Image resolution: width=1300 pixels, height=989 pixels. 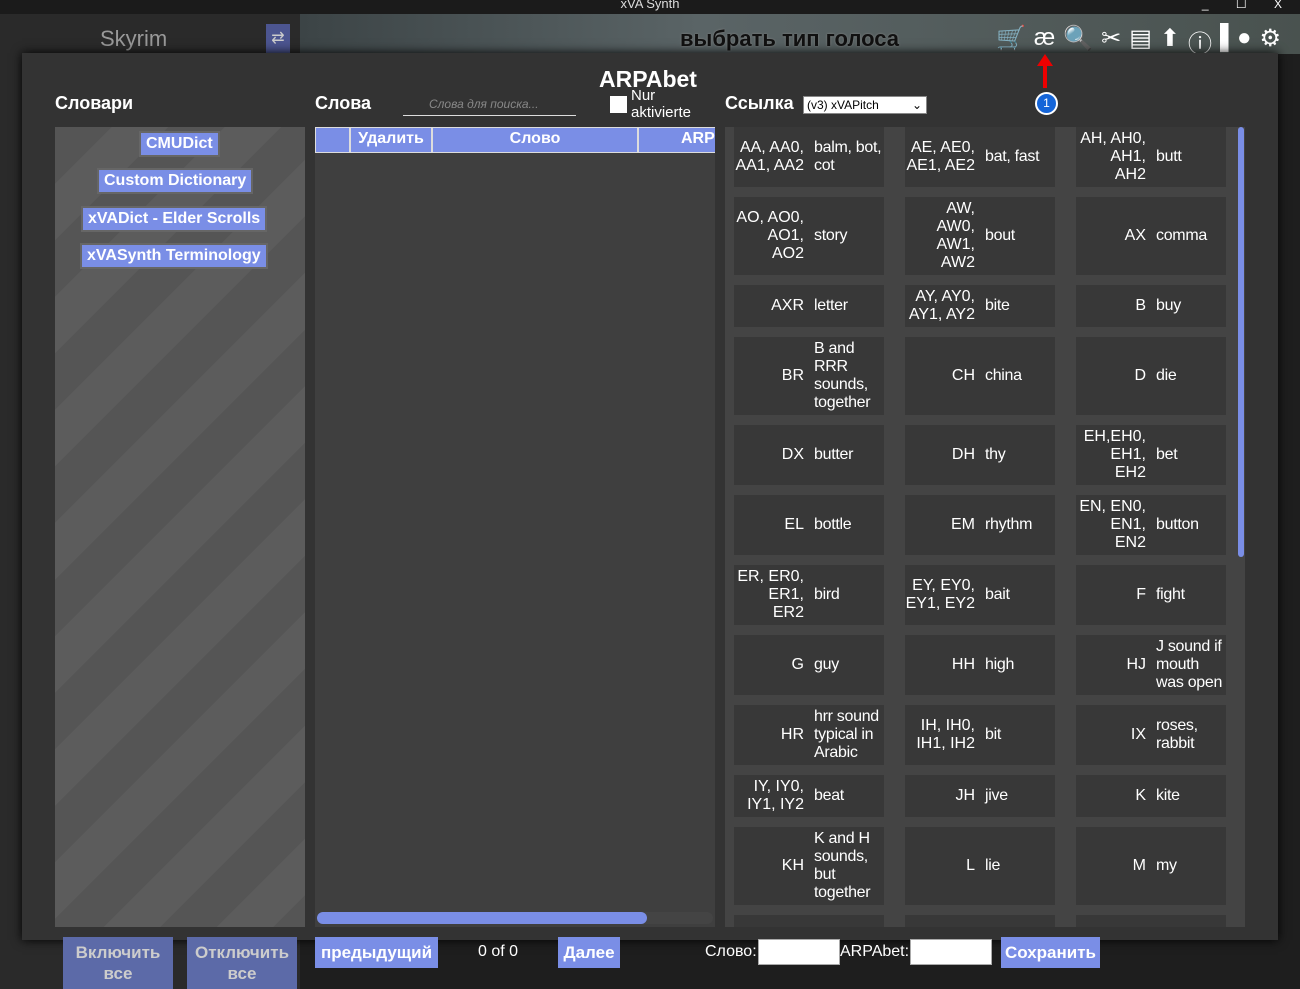 I want to click on phoneme-code: L, so click(x=970, y=865).